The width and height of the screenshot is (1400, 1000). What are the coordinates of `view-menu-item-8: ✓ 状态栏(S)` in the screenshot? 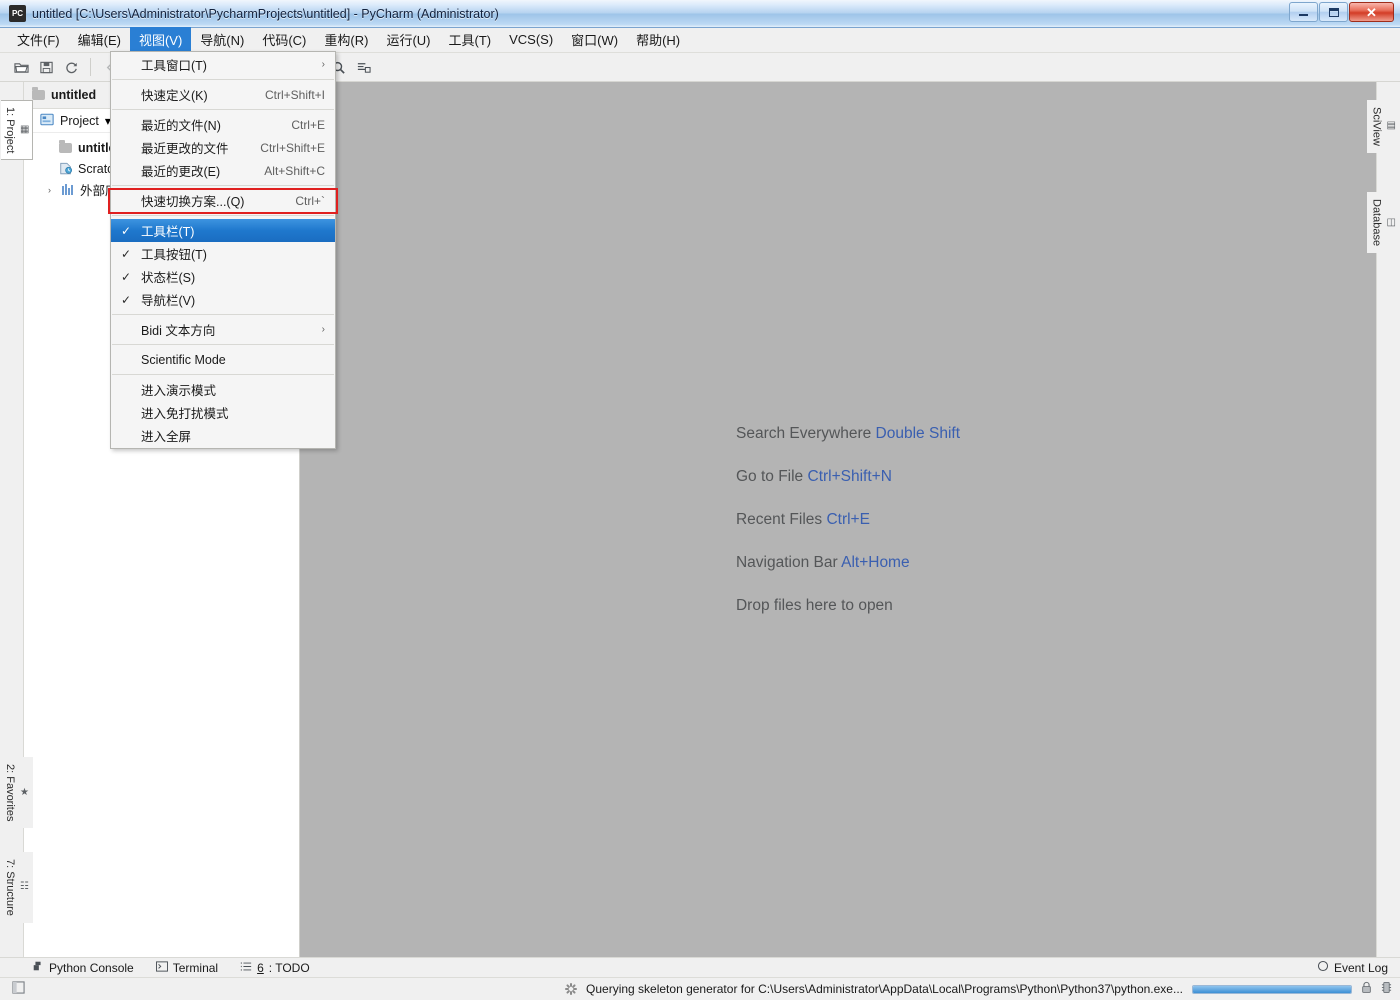 It's located at (223, 276).